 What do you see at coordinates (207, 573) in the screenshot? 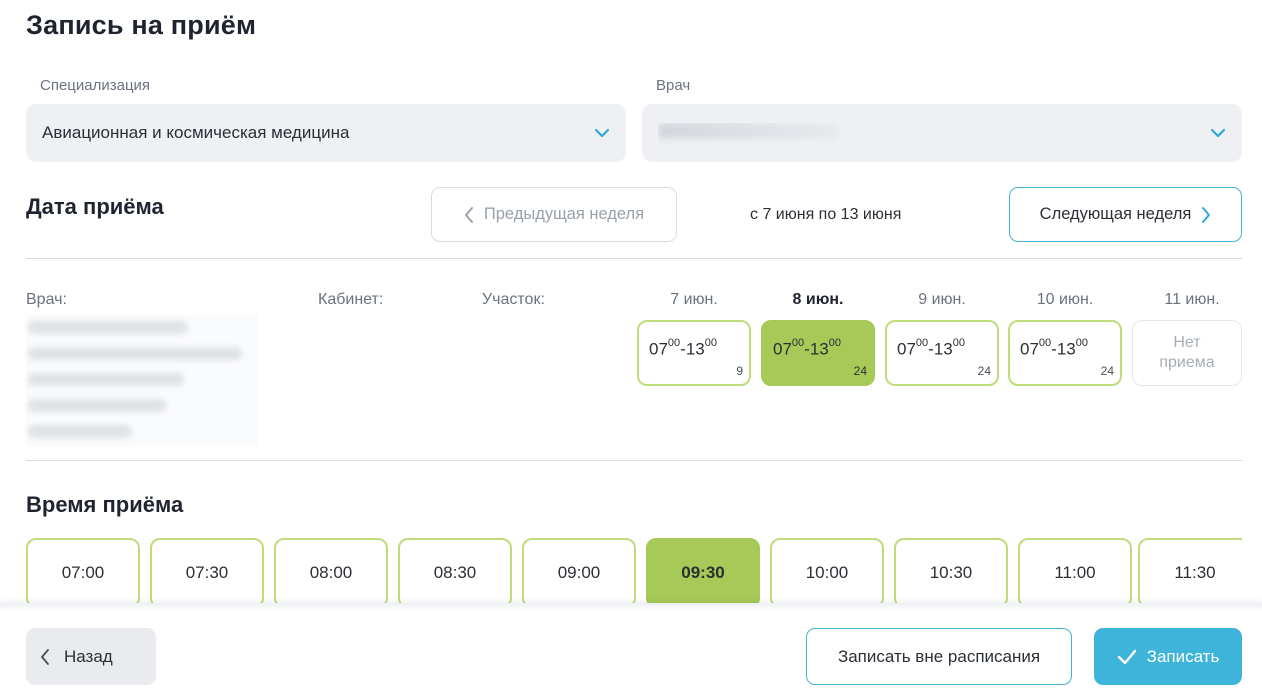
I see `time-slot-button: 07:30` at bounding box center [207, 573].